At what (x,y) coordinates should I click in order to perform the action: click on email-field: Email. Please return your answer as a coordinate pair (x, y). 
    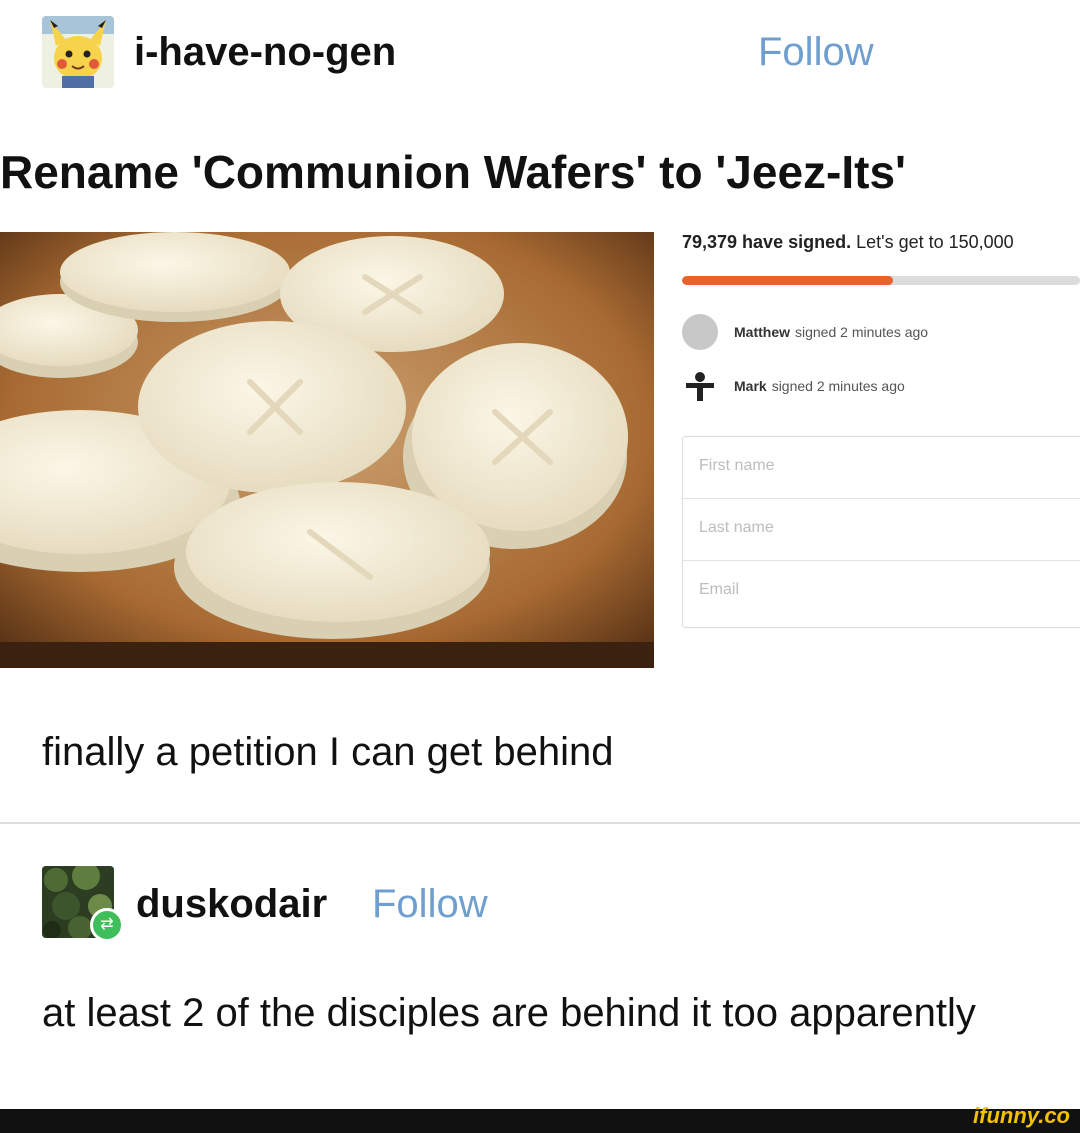
    Looking at the image, I should click on (881, 592).